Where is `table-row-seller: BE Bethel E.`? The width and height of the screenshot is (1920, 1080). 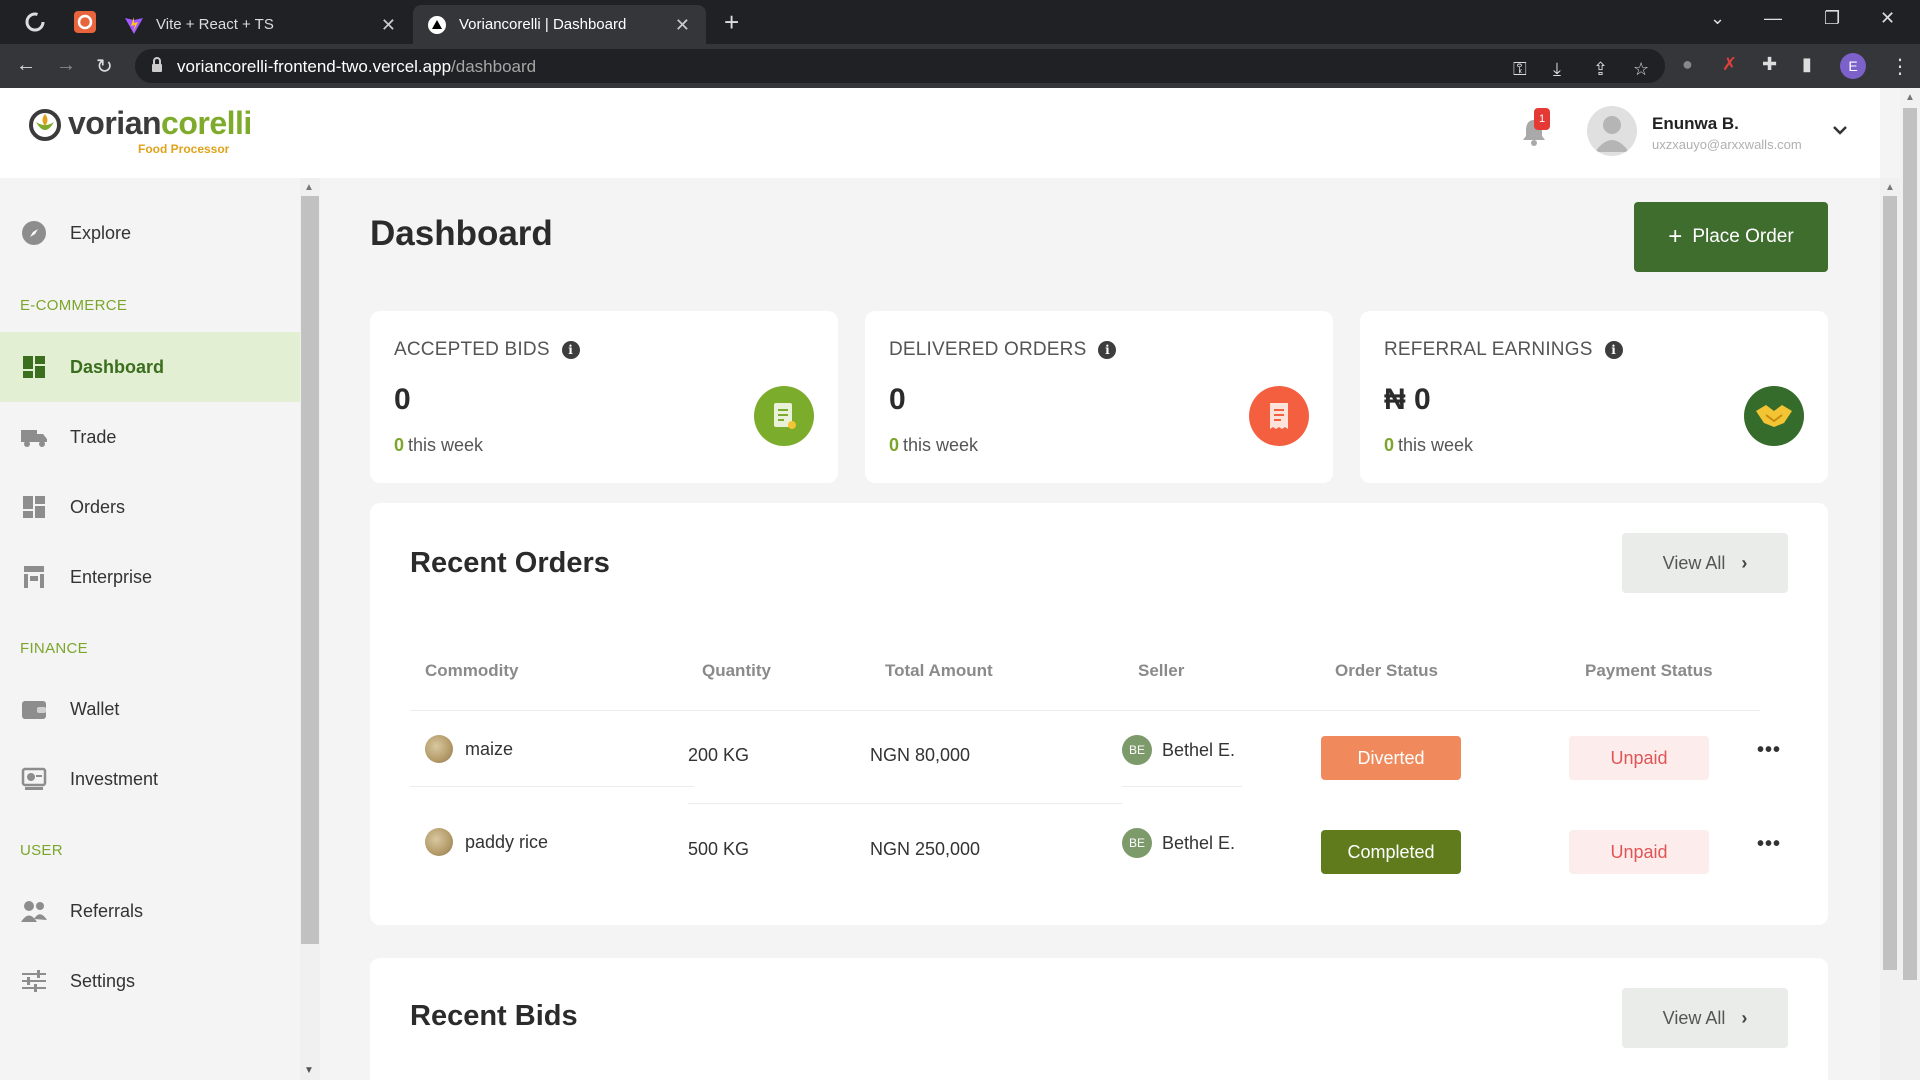 table-row-seller: BE Bethel E. is located at coordinates (1178, 750).